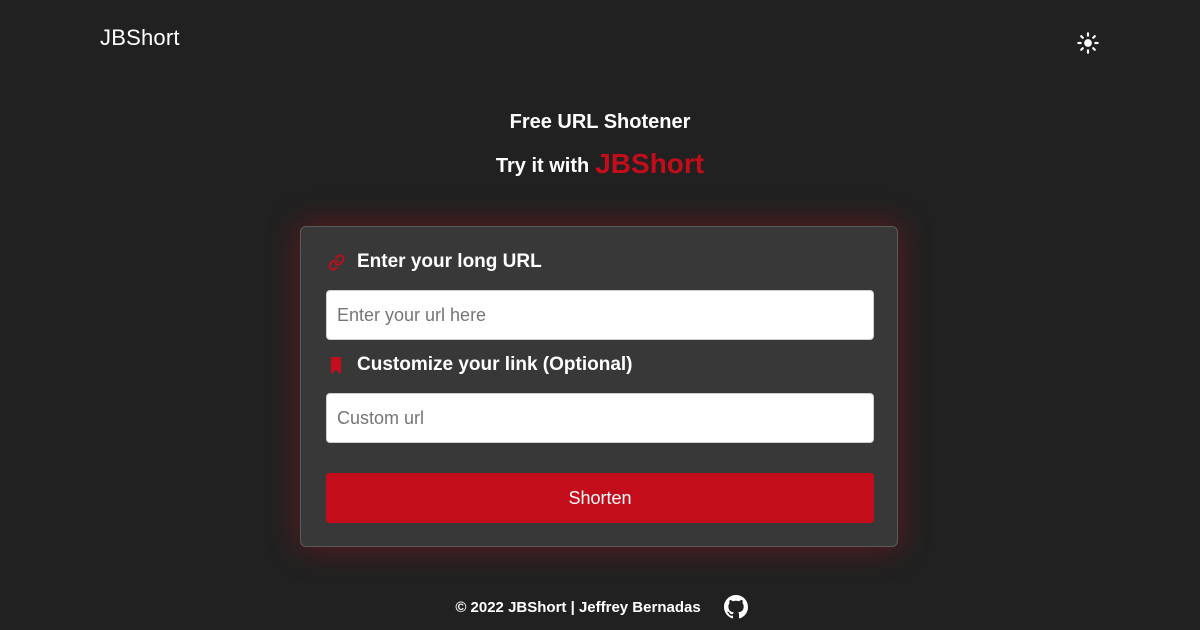  I want to click on bookmark-icon, so click(336, 365).